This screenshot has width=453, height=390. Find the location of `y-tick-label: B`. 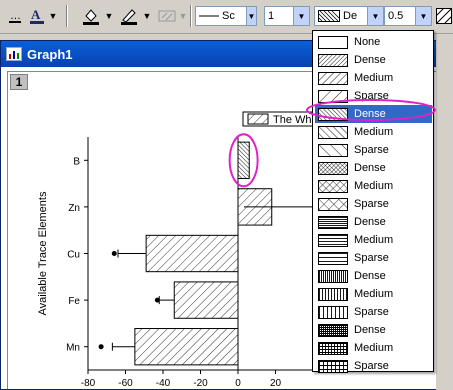

y-tick-label: B is located at coordinates (76, 161).